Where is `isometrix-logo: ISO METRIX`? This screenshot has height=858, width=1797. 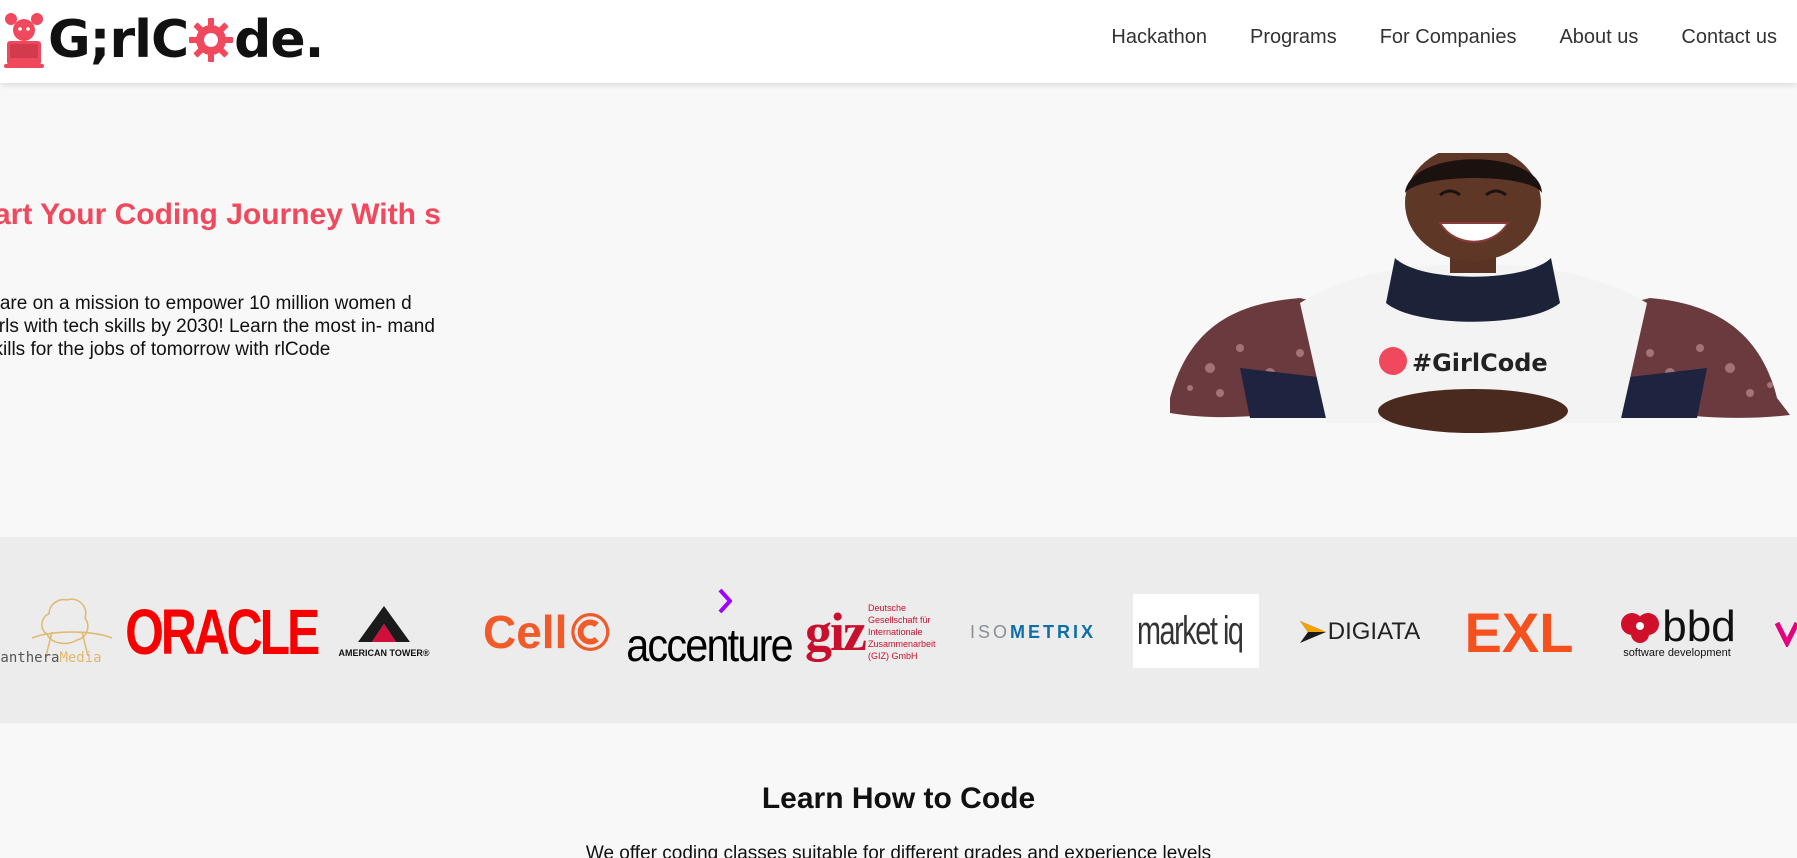 isometrix-logo: ISO METRIX is located at coordinates (1033, 631).